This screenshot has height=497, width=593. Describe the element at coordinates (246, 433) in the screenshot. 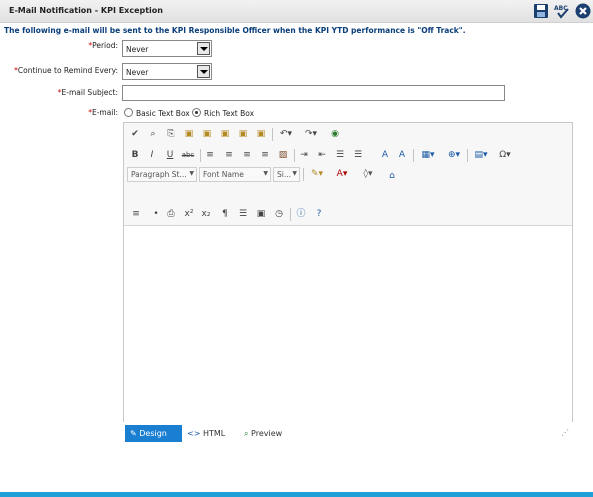

I see `magnifier-icon: ⌕` at that location.